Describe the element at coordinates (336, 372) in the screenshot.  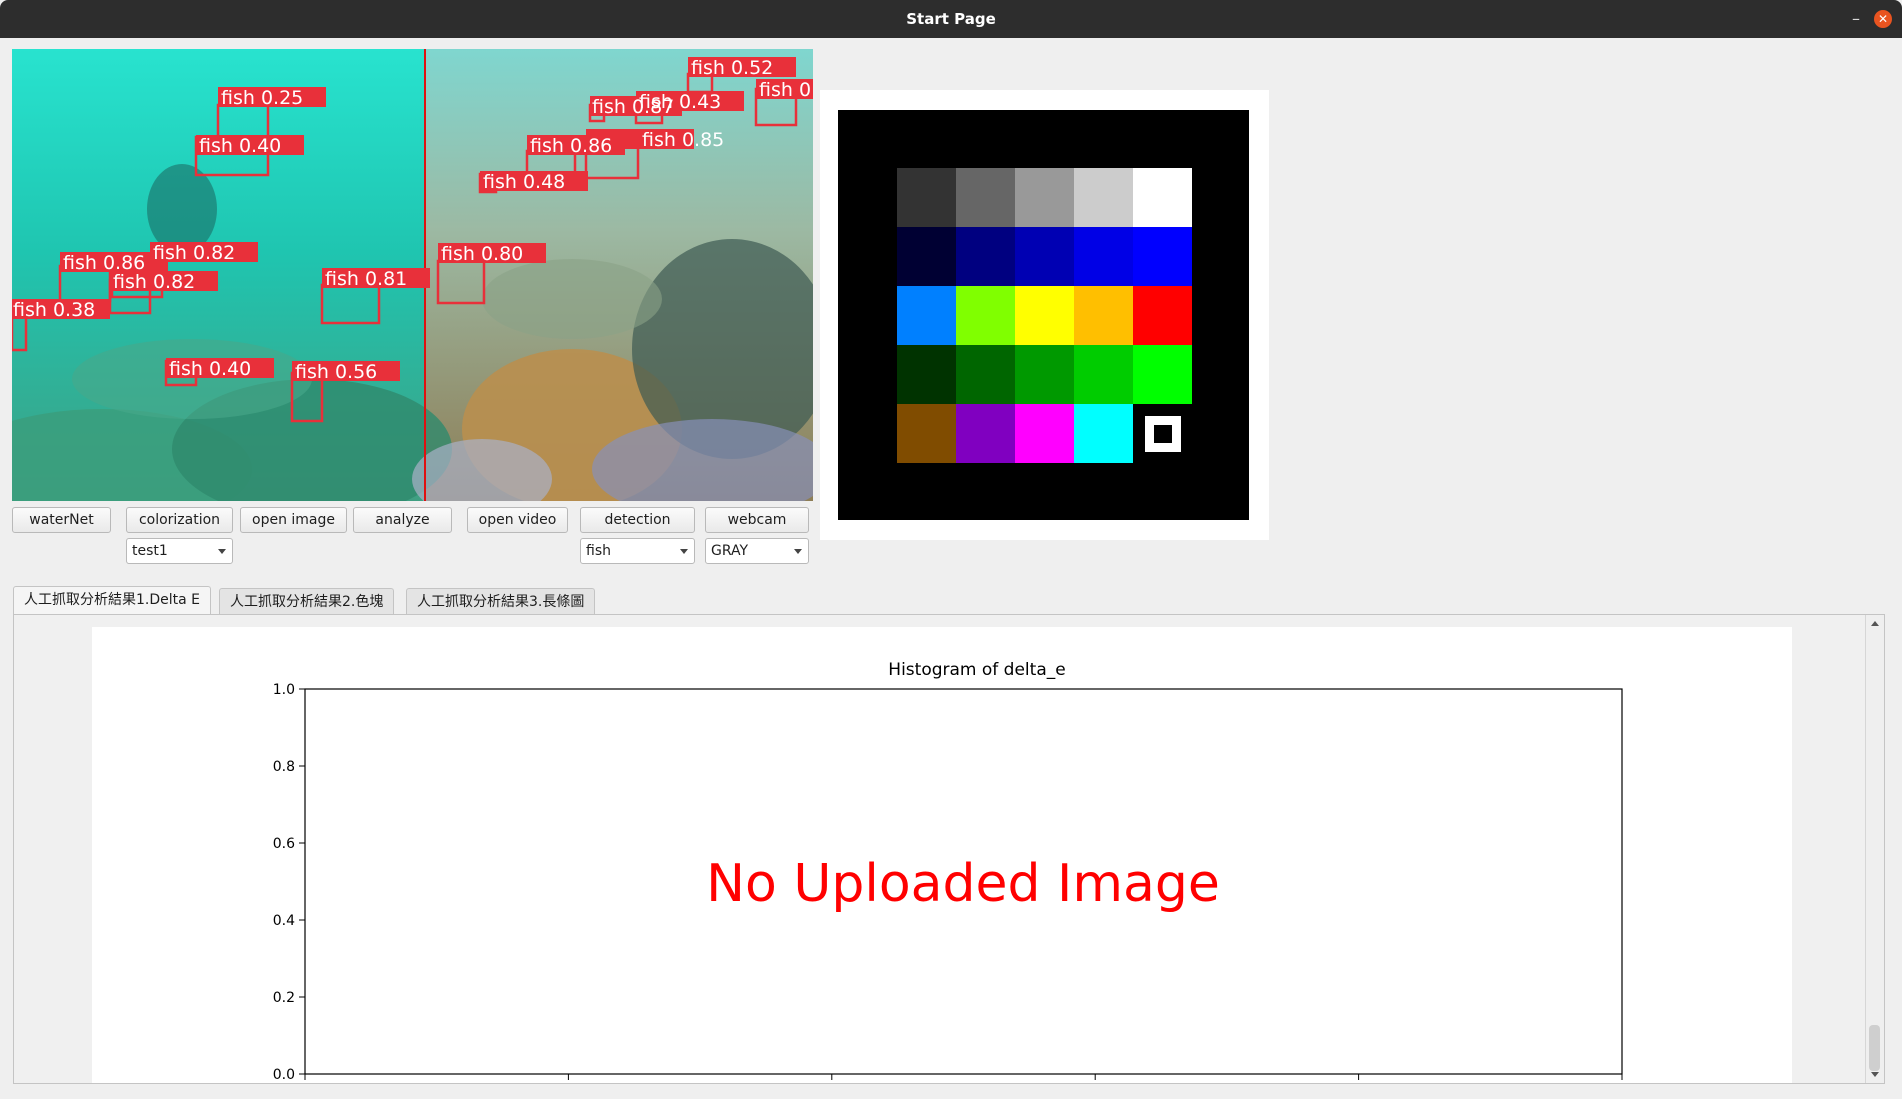
I see `detection-label: fish 0.56` at that location.